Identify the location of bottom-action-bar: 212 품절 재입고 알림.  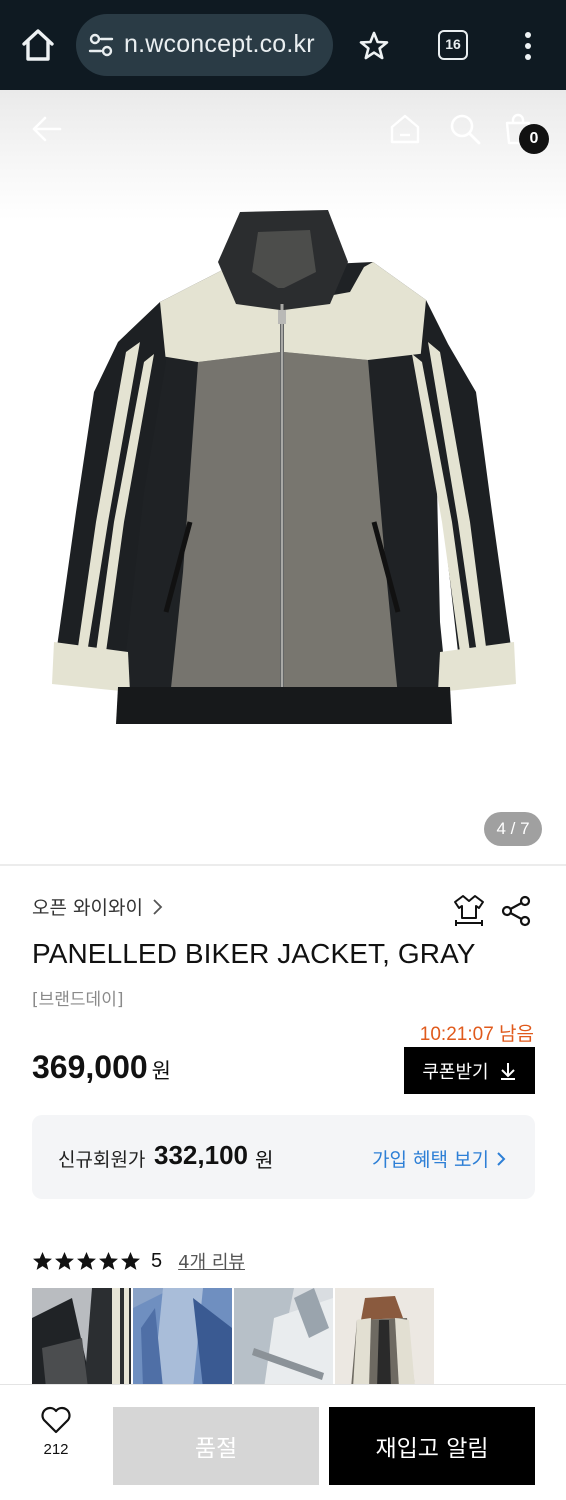
(283, 1442).